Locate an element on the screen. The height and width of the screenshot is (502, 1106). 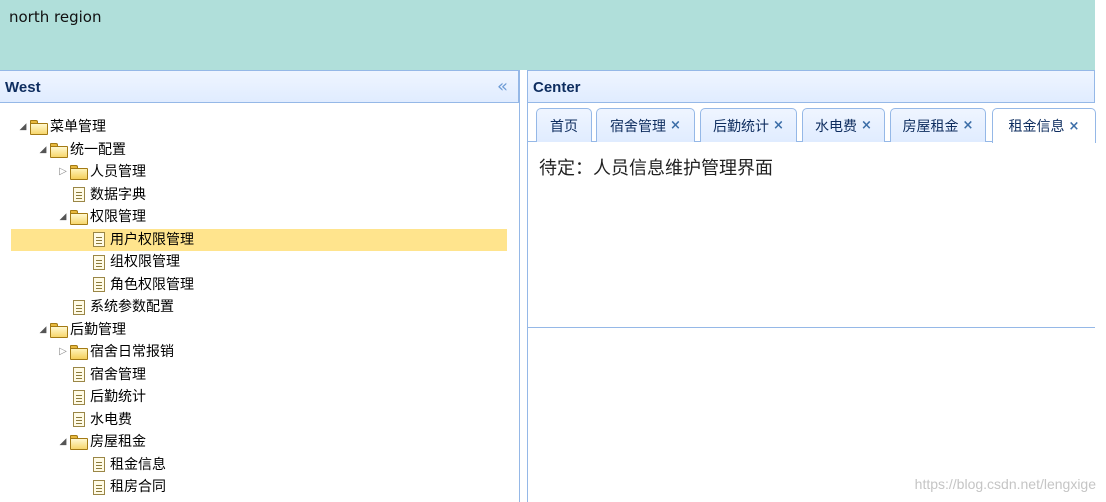
double-chevron-left-icon: « is located at coordinates (502, 86).